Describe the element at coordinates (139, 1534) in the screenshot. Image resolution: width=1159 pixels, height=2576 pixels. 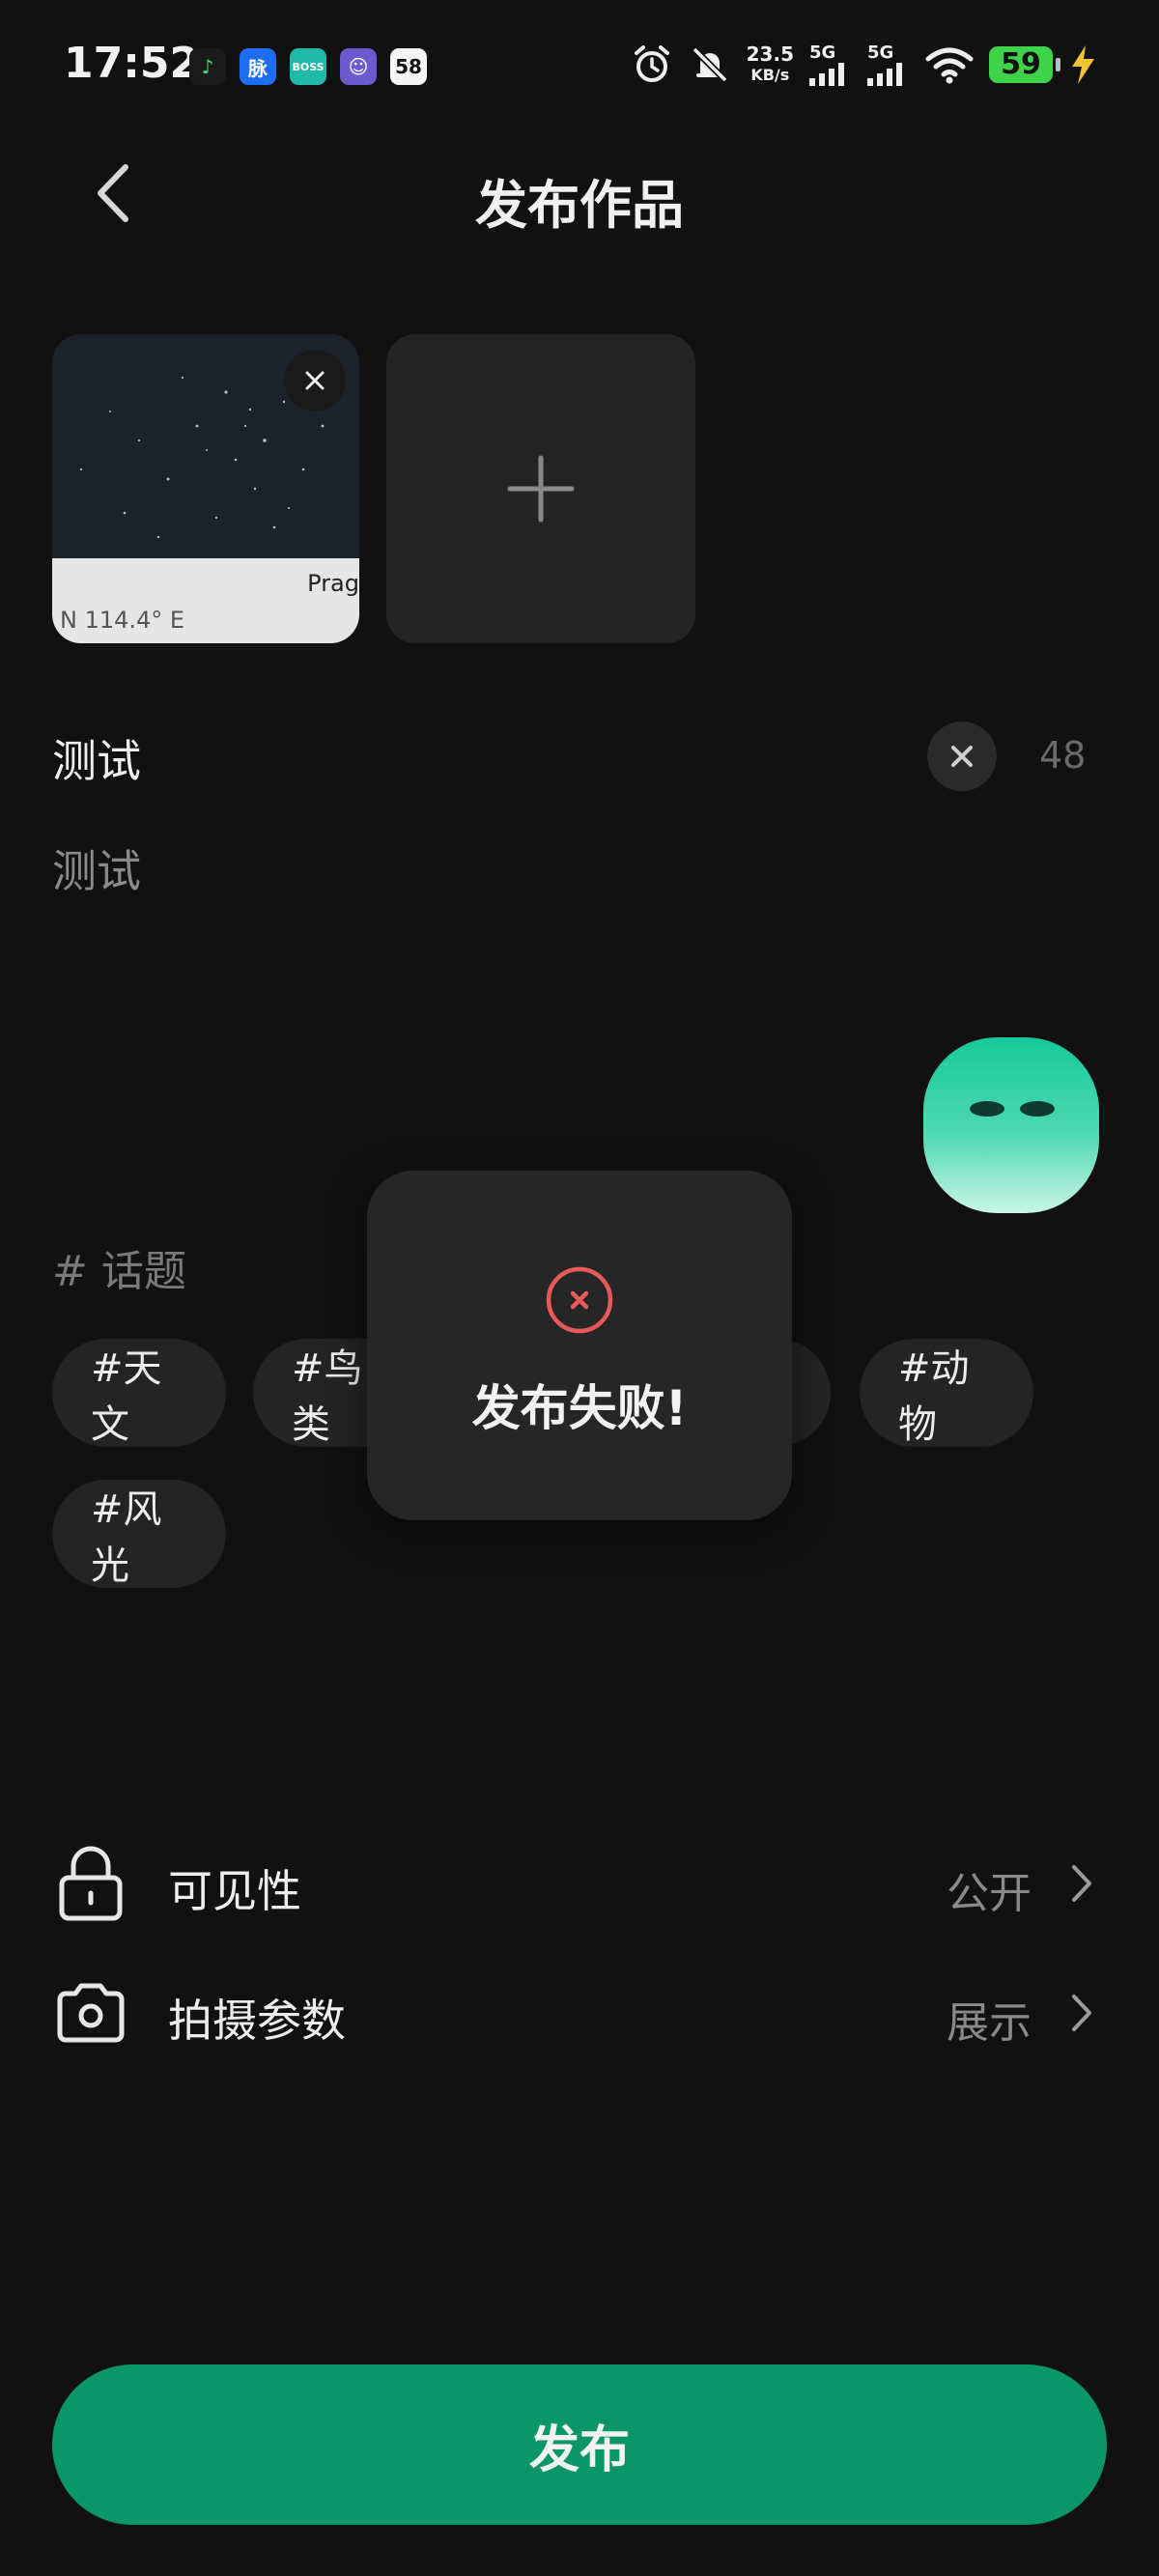
I see `topic-chip-scenery: #风光` at that location.